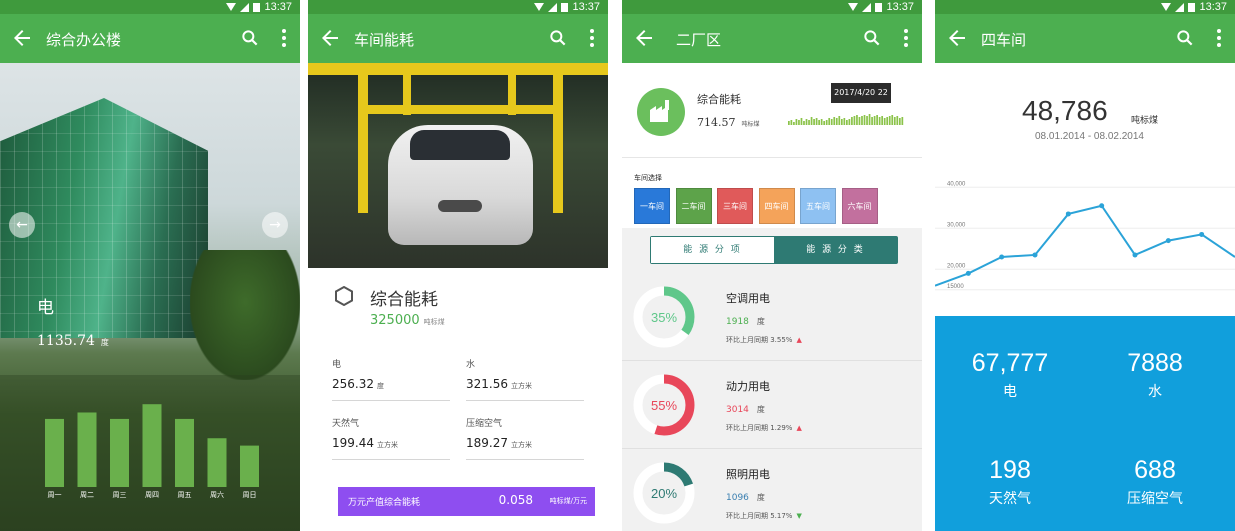 This screenshot has height=531, width=1235. I want to click on workshop-button-5: 五车间, so click(818, 206).